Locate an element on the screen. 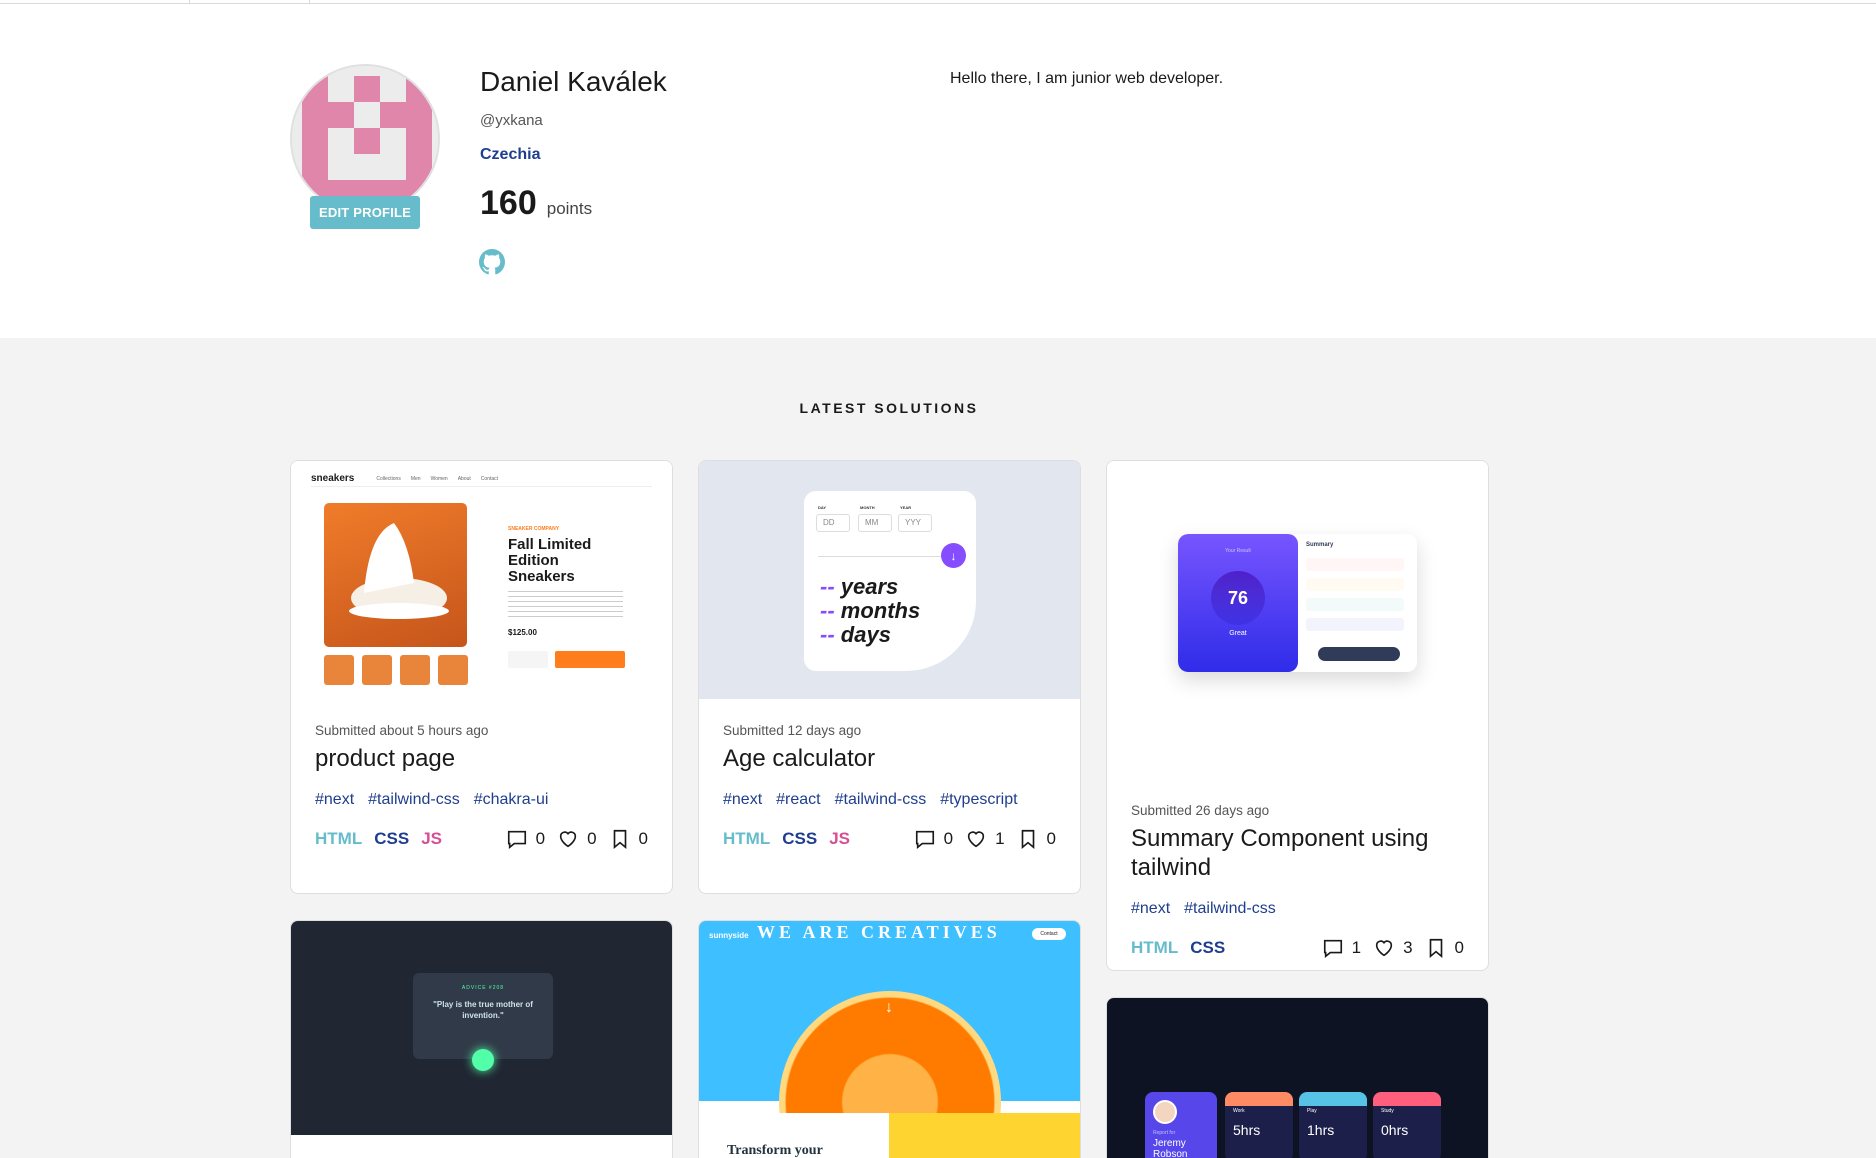 This screenshot has height=1158, width=1876. preview-company: SNEAKER COMPANY is located at coordinates (534, 529).